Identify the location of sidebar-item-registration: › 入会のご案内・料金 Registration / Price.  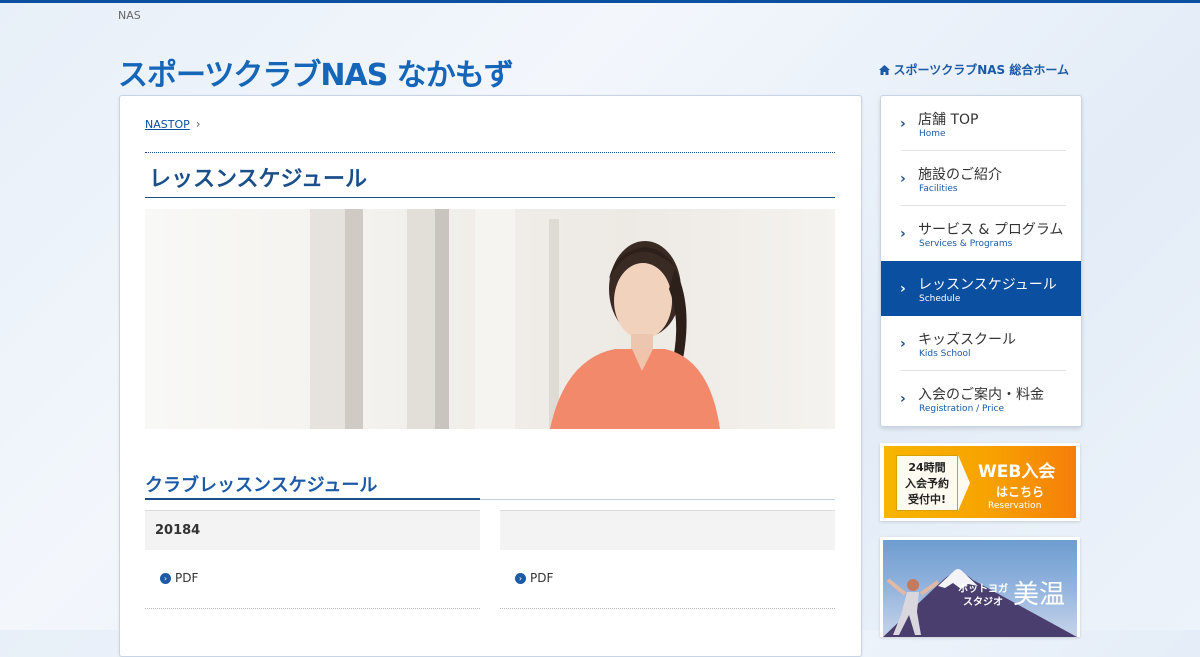
(981, 398).